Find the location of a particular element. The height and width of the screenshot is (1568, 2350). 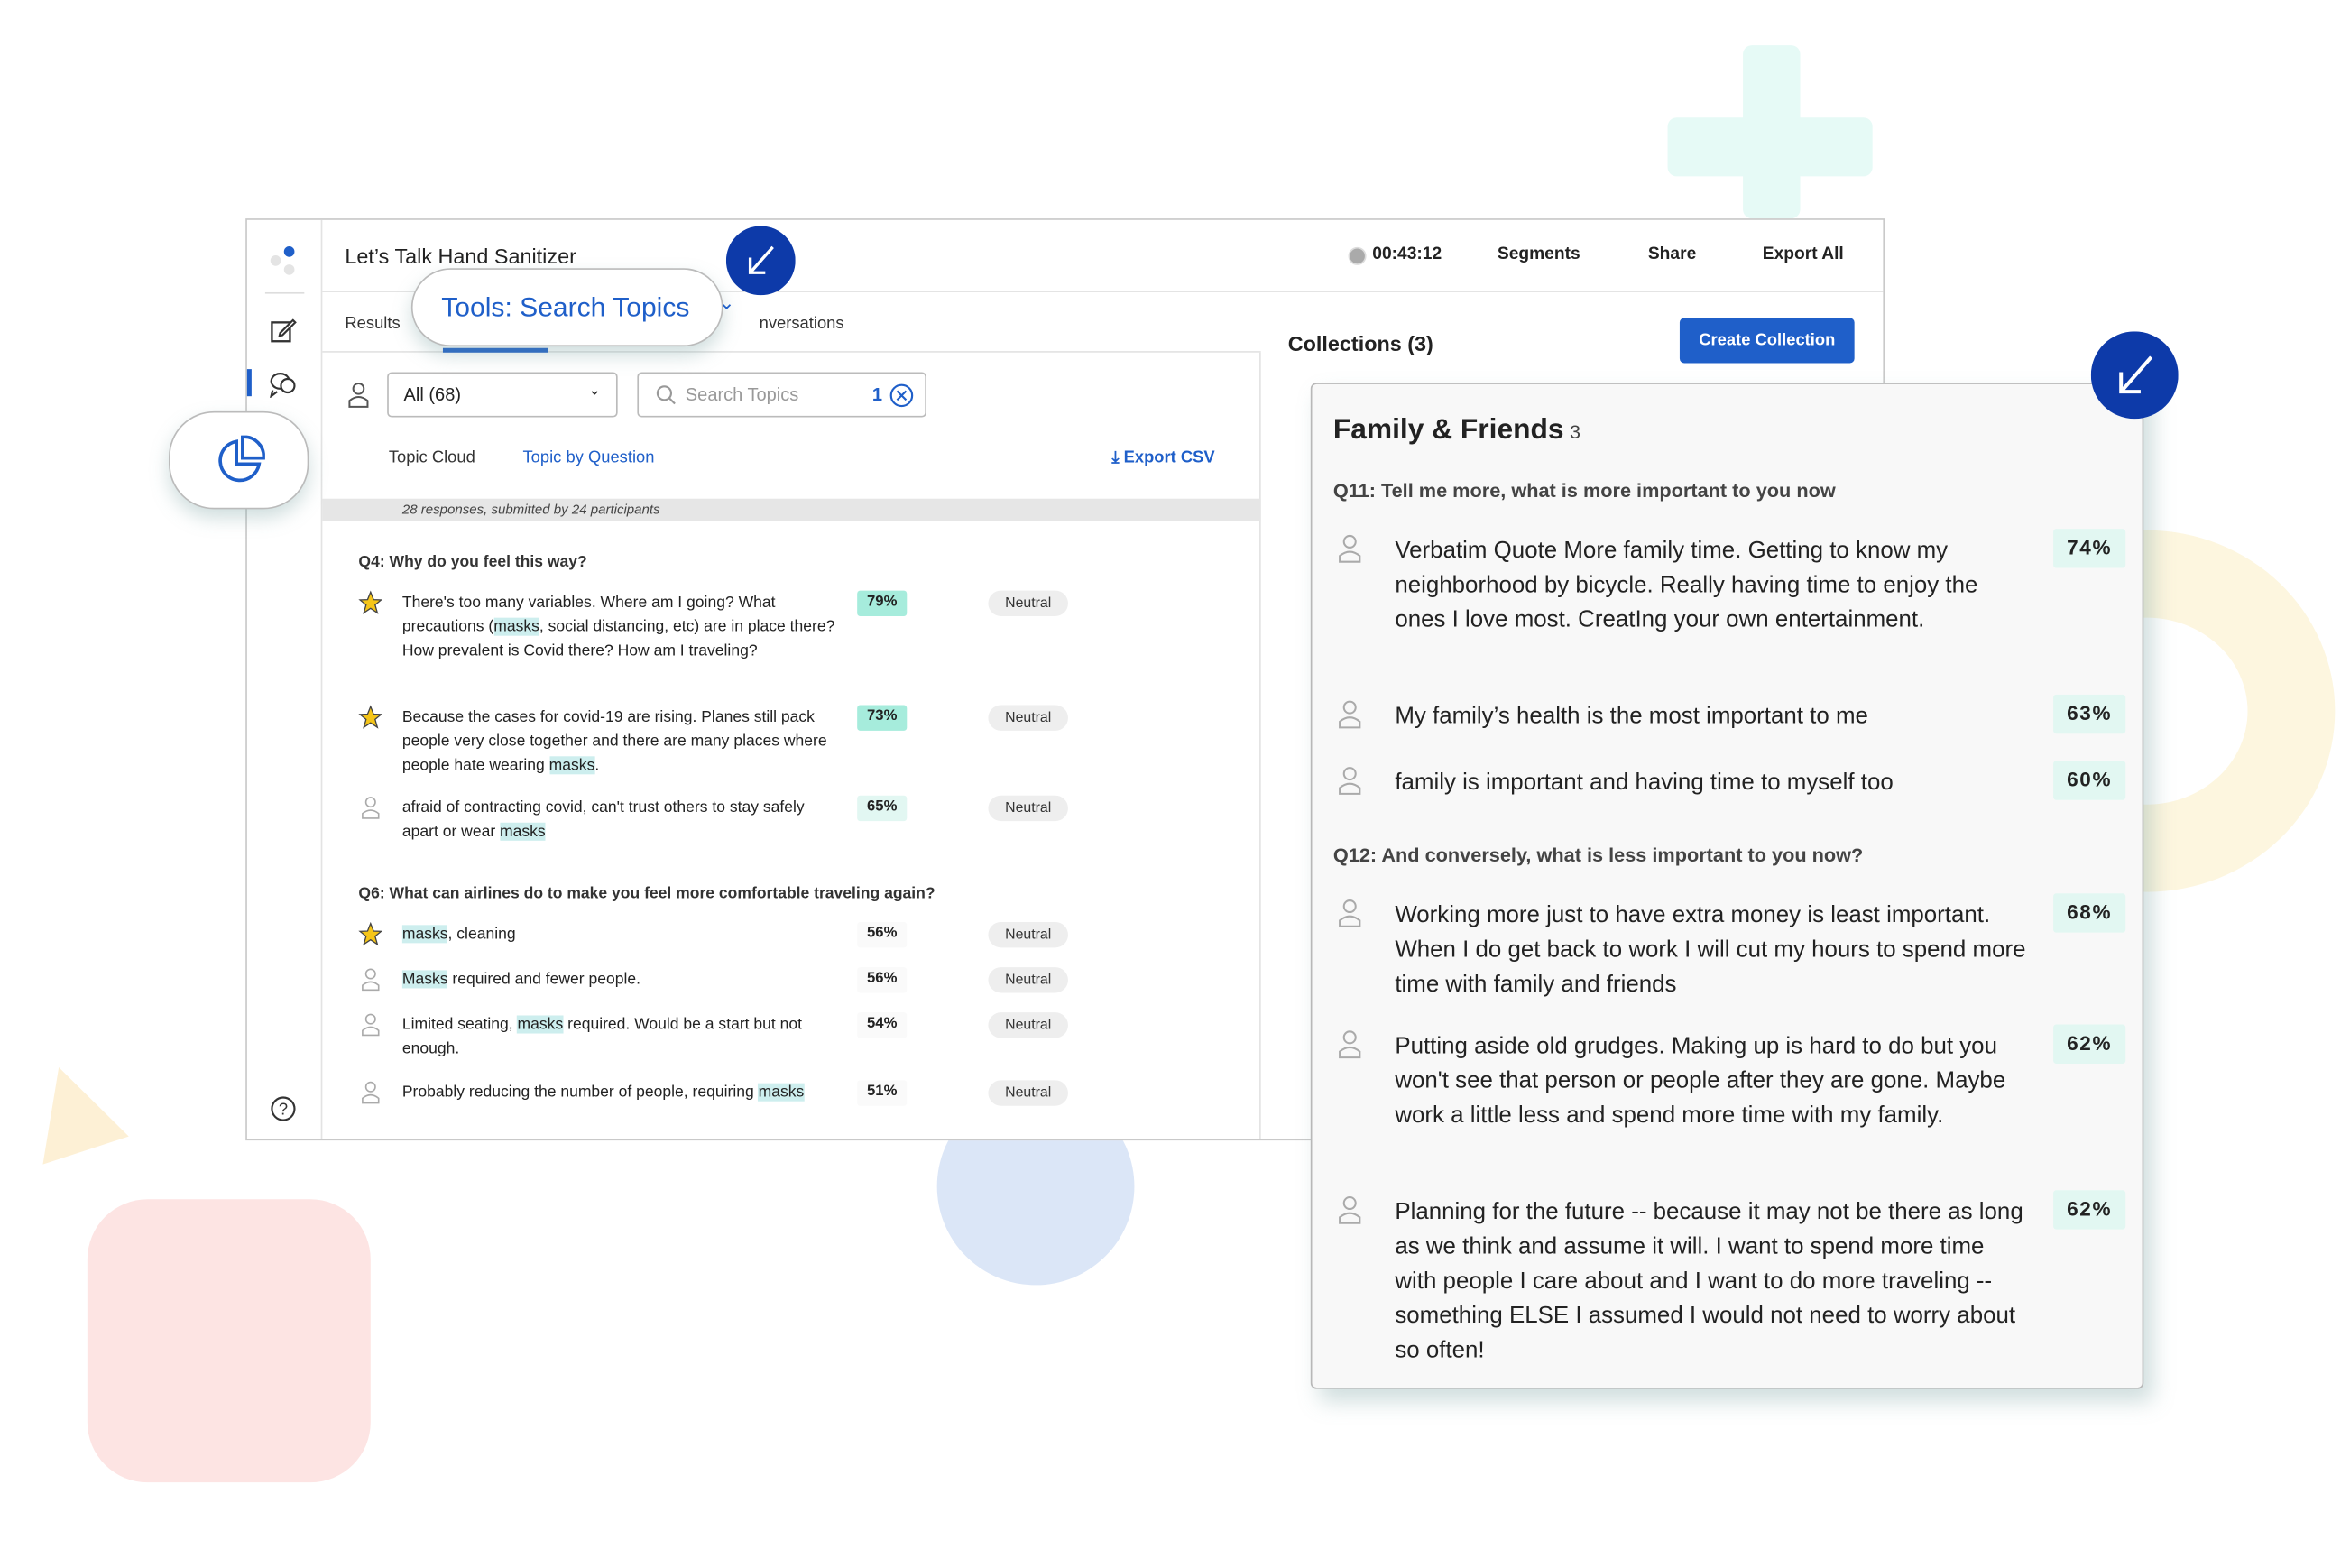

download-icon: ⤓ is located at coordinates (1117, 457).